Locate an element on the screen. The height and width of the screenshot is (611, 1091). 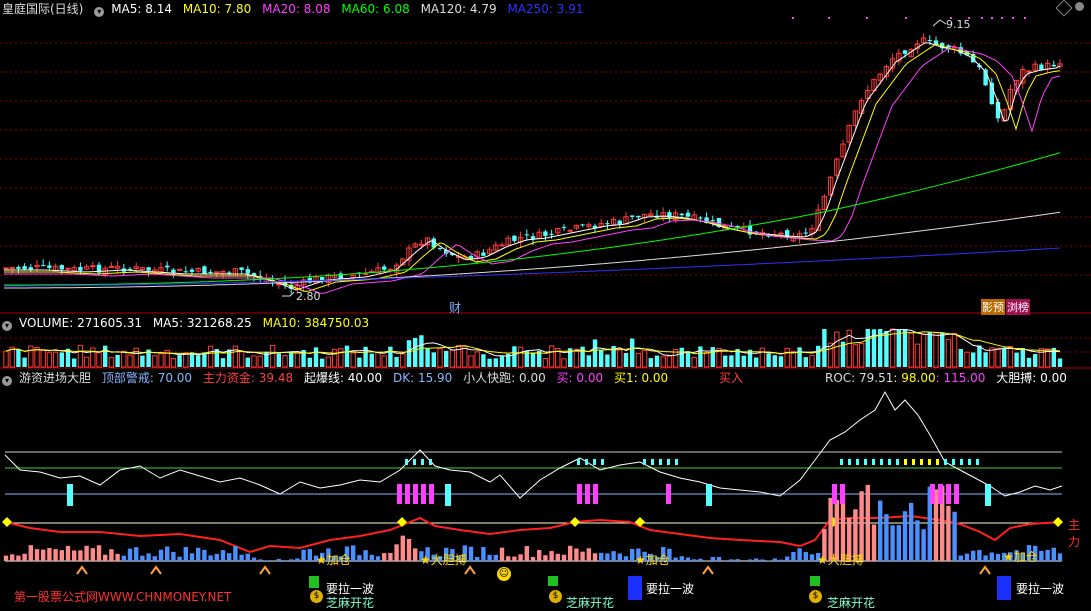
ma250-line is located at coordinates (532, 267).